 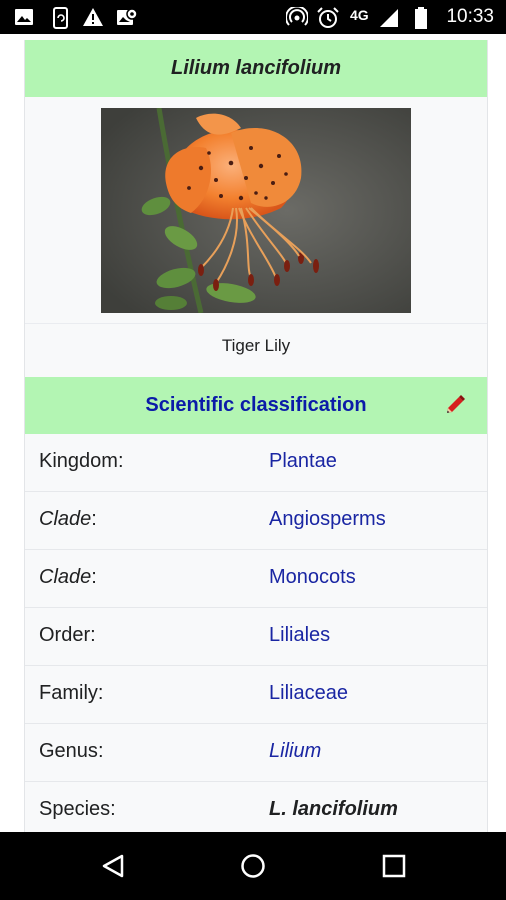 What do you see at coordinates (455, 405) in the screenshot?
I see `edit-pencil-icon` at bounding box center [455, 405].